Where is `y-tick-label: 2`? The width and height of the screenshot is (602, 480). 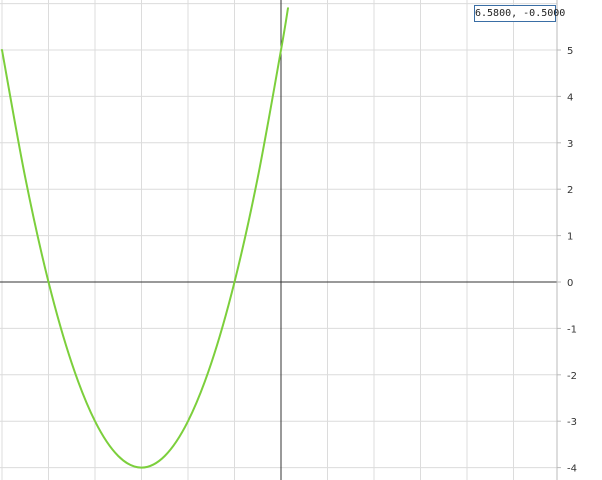
y-tick-label: 2 is located at coordinates (570, 190).